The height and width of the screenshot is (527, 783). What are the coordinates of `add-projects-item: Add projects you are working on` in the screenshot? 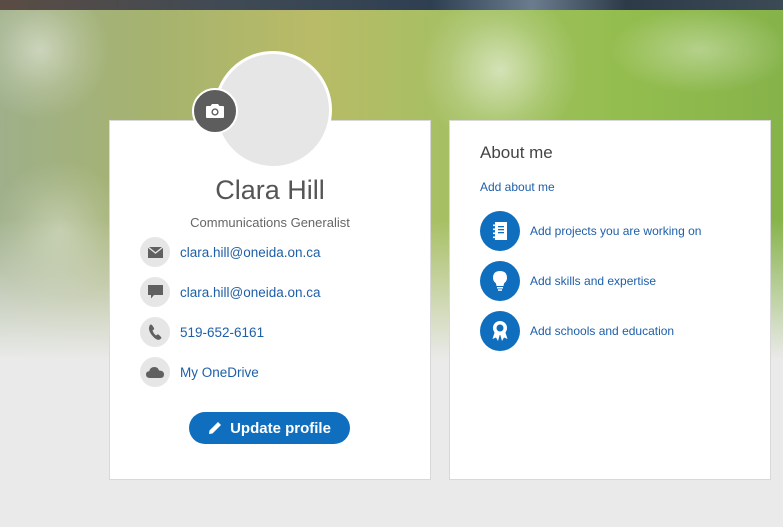 It's located at (590, 231).